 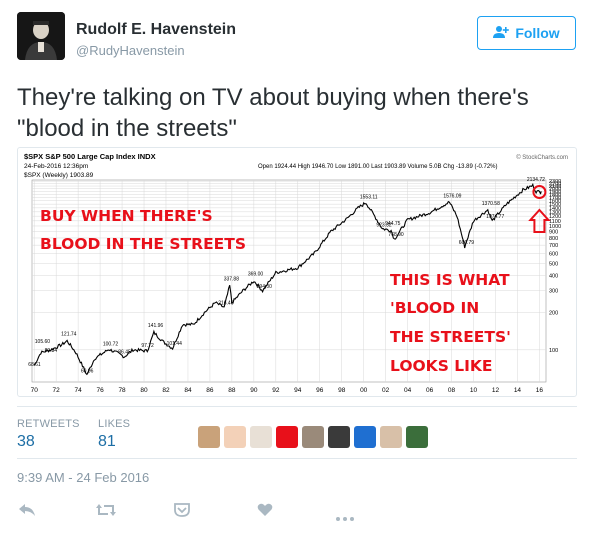 I want to click on x-tick-label: 90, so click(x=254, y=390).